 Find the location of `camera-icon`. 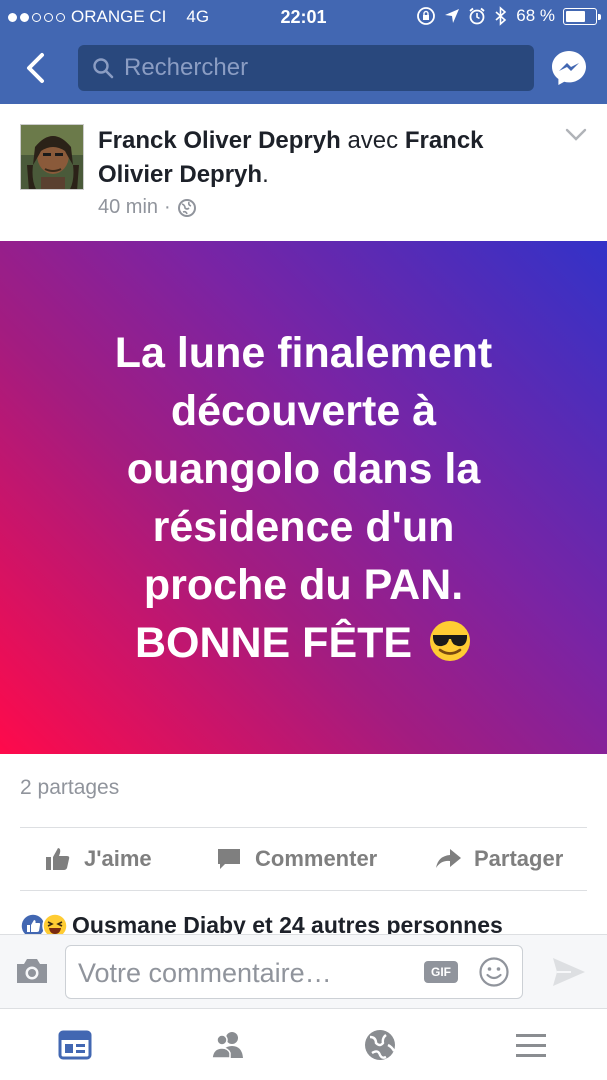

camera-icon is located at coordinates (32, 971).